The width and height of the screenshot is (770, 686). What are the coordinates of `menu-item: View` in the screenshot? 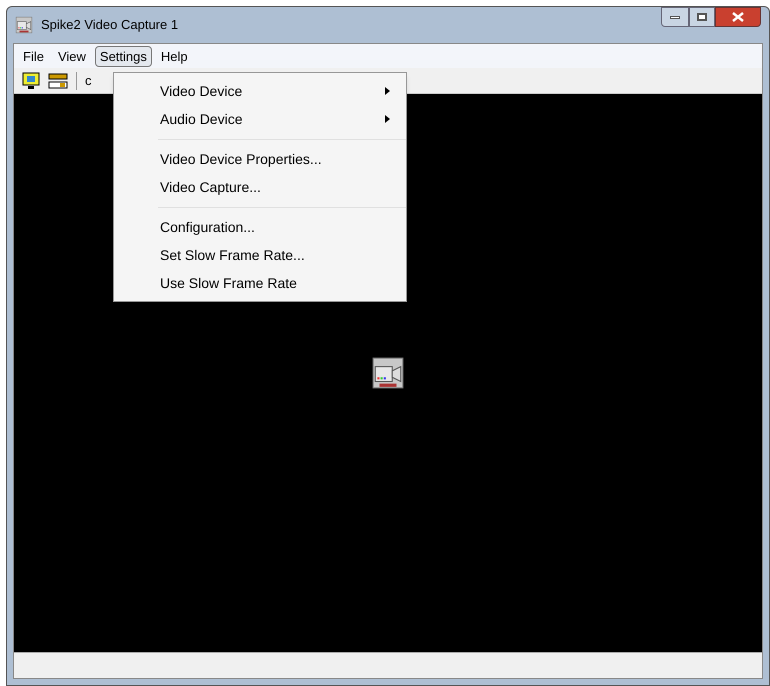 It's located at (71, 56).